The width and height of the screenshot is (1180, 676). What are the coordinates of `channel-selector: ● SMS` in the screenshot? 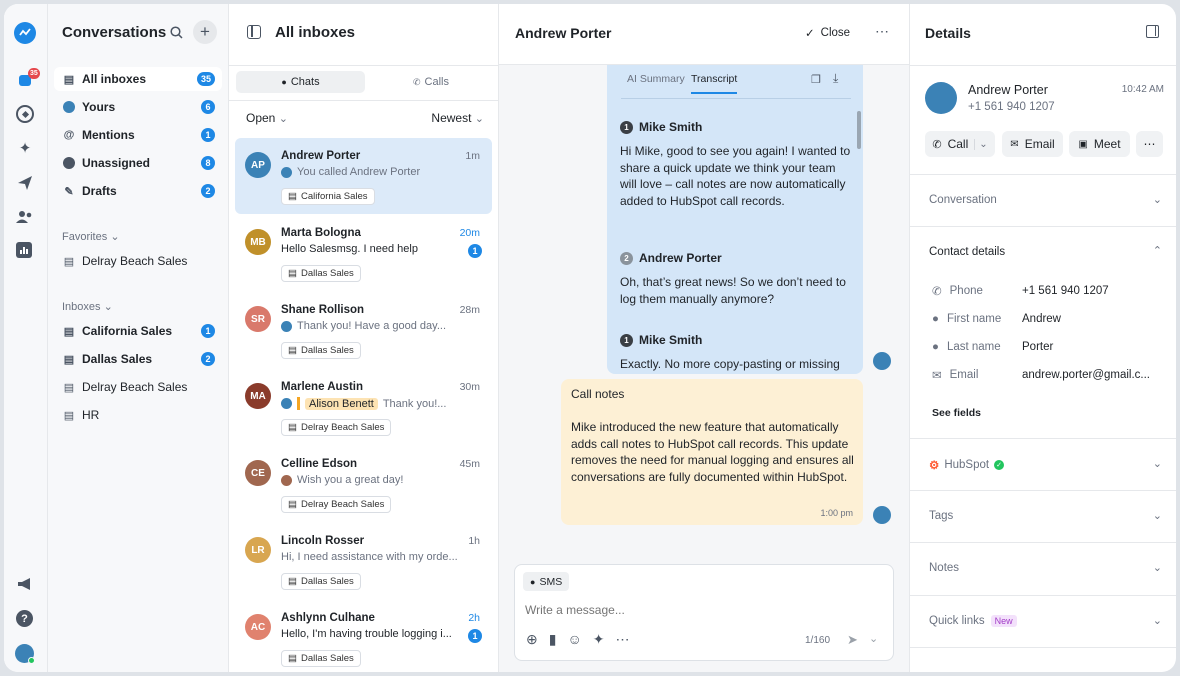 It's located at (546, 581).